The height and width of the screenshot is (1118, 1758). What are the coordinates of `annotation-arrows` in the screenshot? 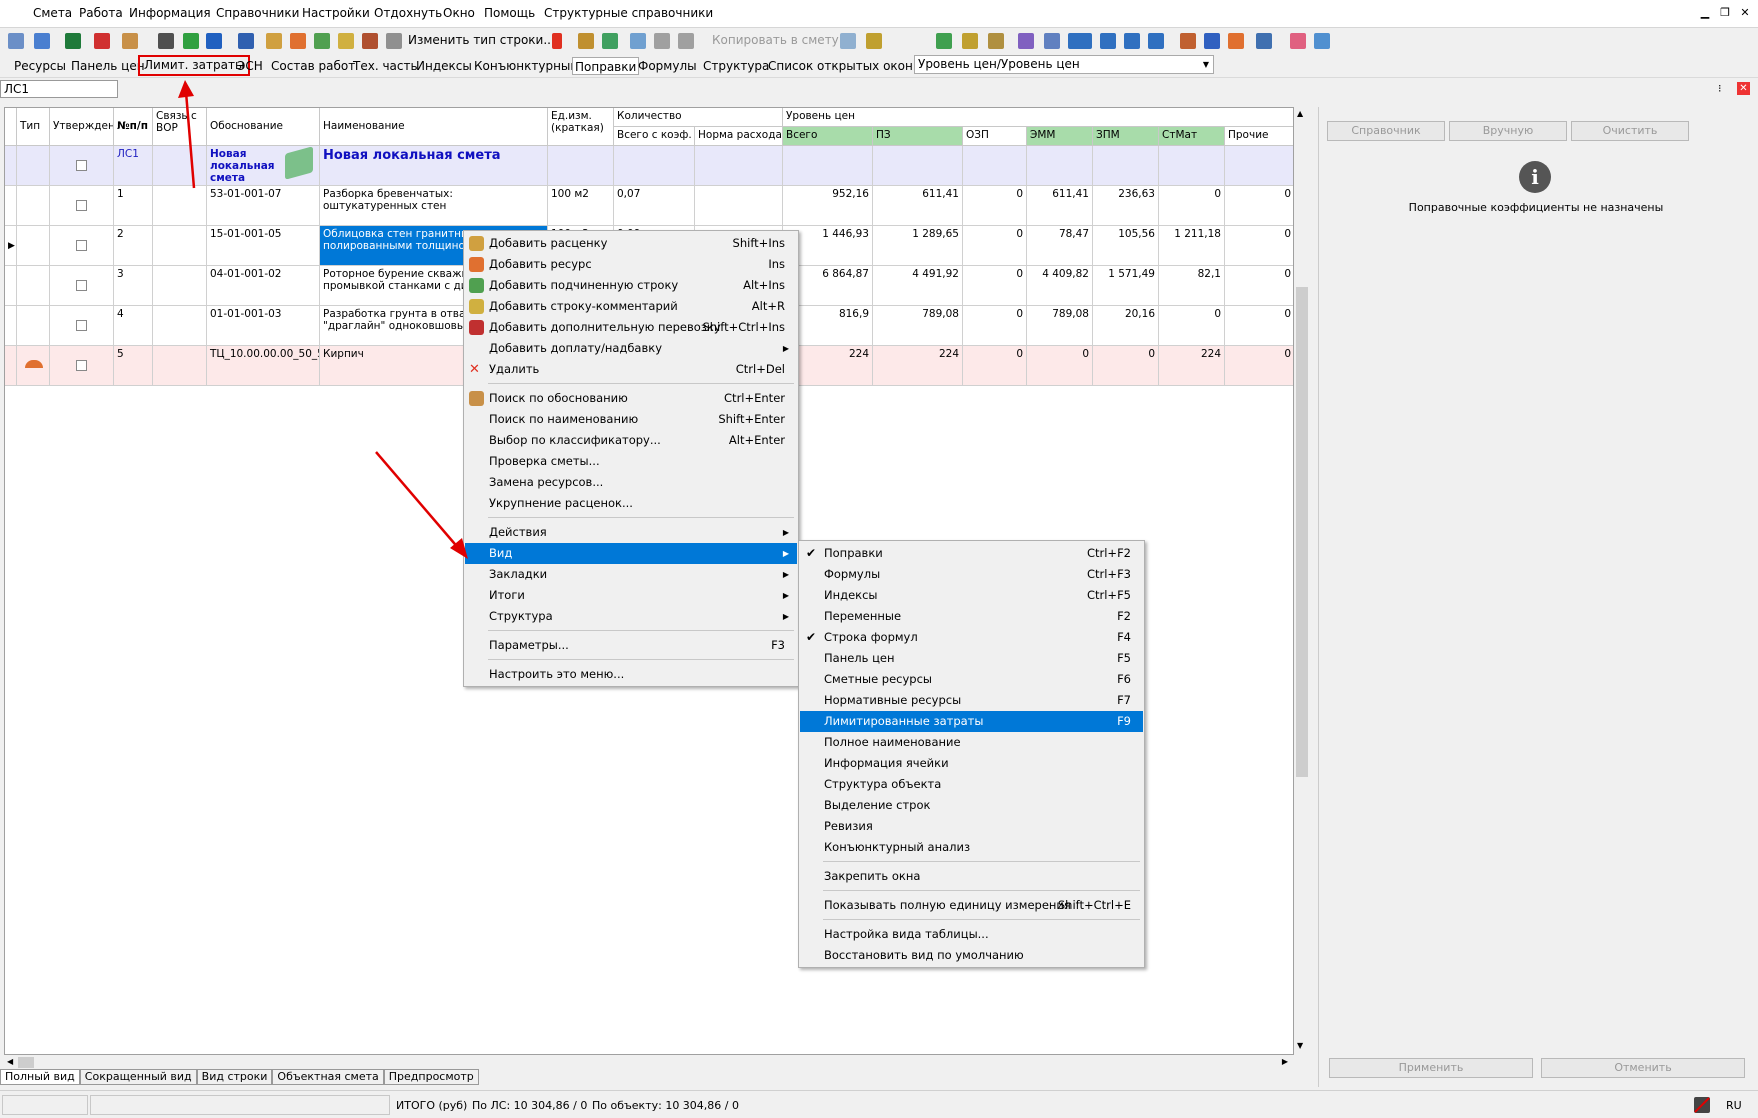 It's located at (323, 319).